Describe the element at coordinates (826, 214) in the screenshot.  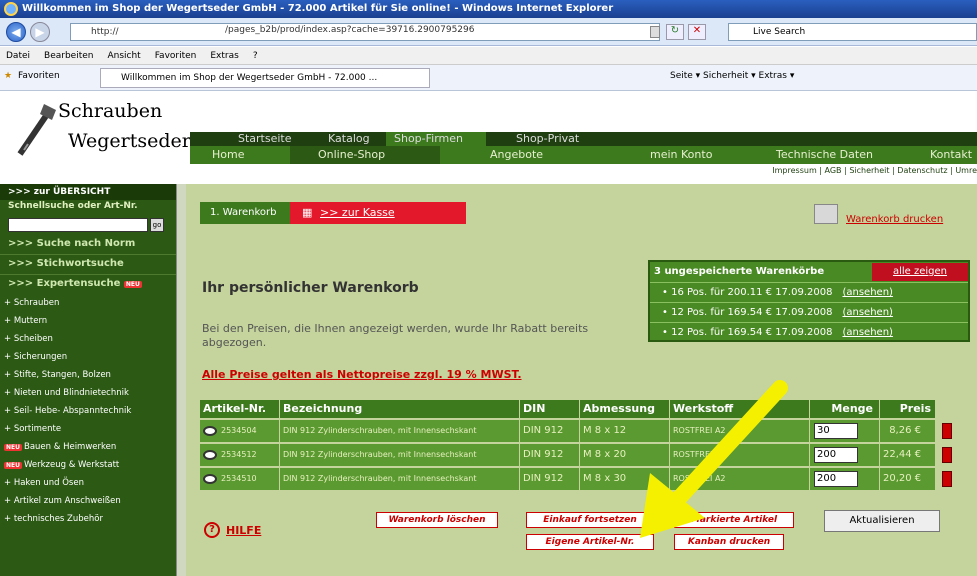
I see `printer-icon` at that location.